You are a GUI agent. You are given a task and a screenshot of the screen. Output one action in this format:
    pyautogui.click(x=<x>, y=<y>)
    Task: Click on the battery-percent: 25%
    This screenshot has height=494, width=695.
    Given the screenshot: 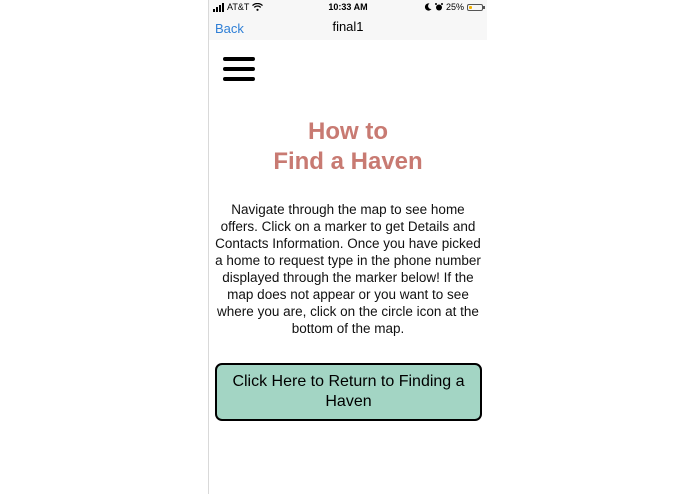 What is the action you would take?
    pyautogui.click(x=454, y=7)
    